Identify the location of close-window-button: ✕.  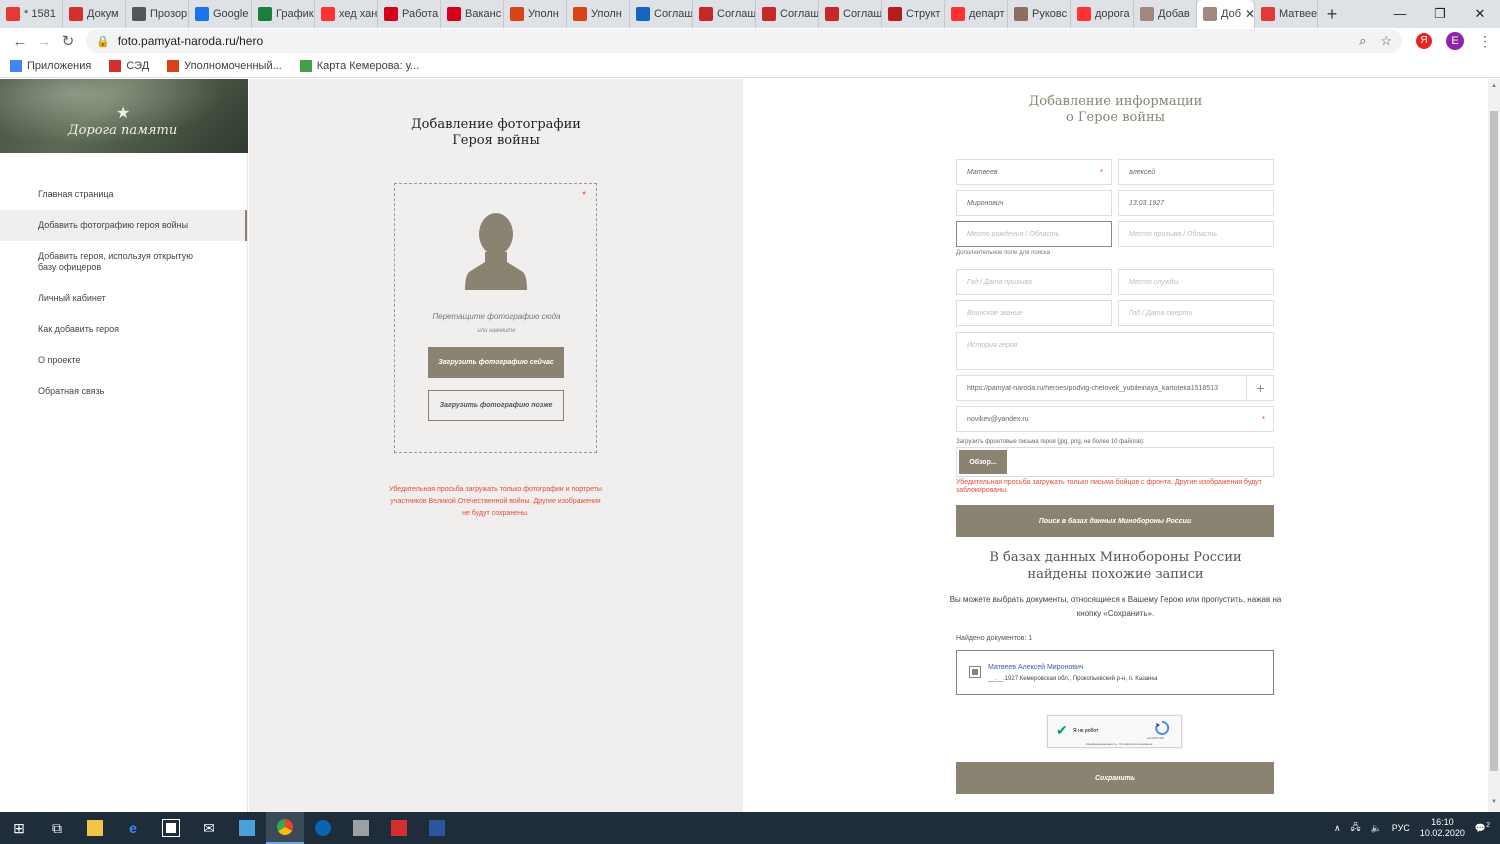
(1480, 14).